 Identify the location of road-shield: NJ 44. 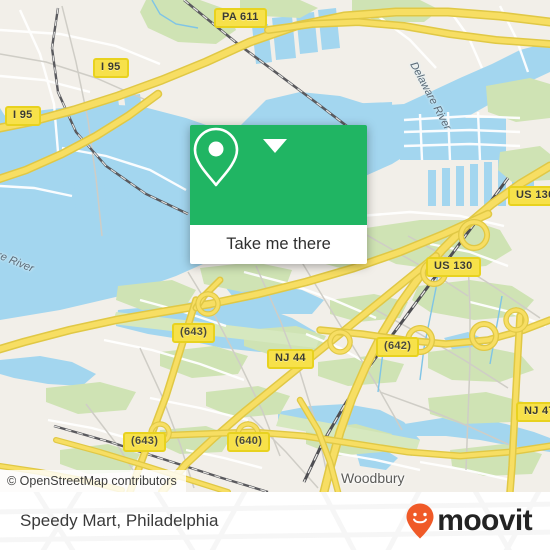
(290, 359).